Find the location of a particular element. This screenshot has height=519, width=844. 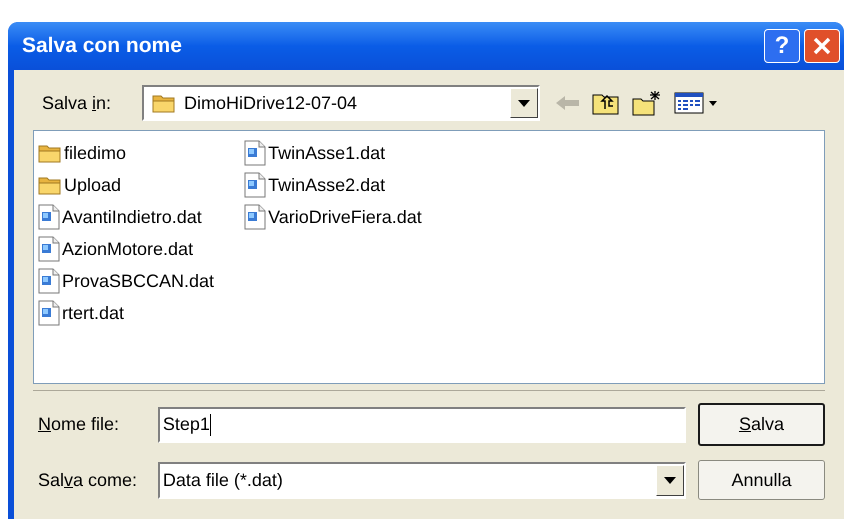

file-name-field: Step1 is located at coordinates (422, 424).